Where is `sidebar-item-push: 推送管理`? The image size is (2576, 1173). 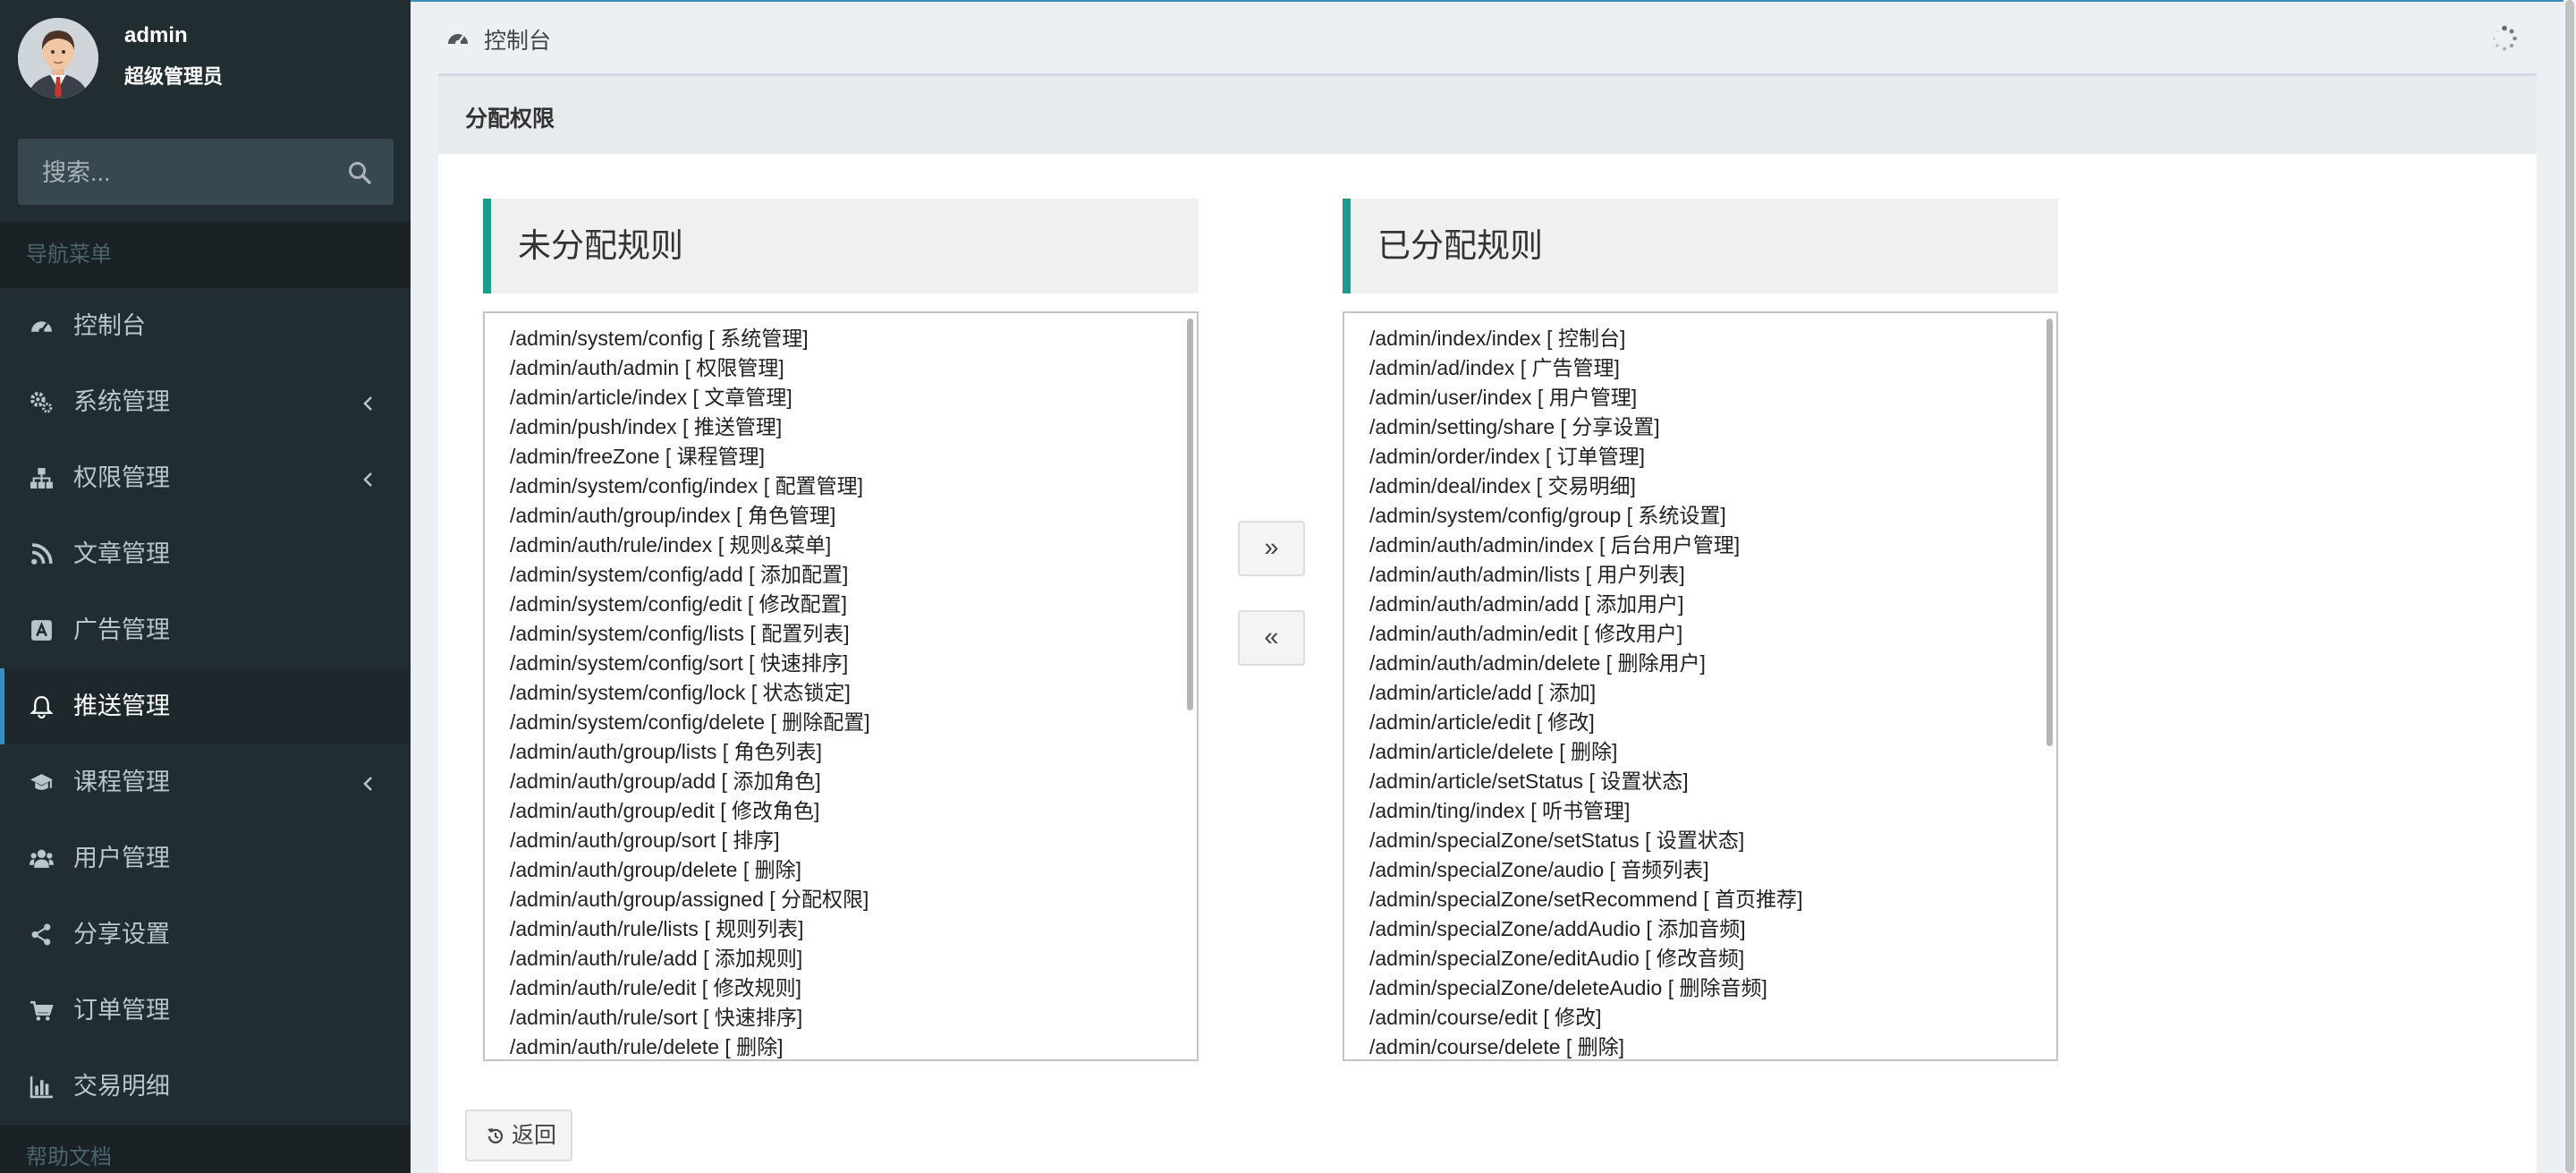
sidebar-item-push: 推送管理 is located at coordinates (205, 706).